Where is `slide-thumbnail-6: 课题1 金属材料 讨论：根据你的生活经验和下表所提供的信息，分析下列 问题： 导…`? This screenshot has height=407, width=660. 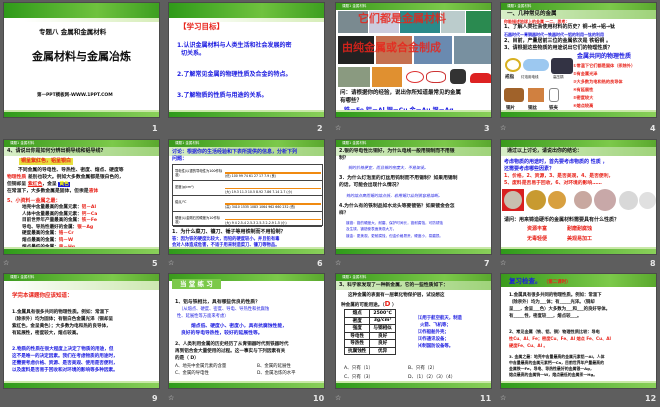 slide-thumbnail-6: 课题1 金属材料 讨论：根据你的生活经验和下表所提供的信息，分析下列 问题： 导… is located at coordinates (246, 197).